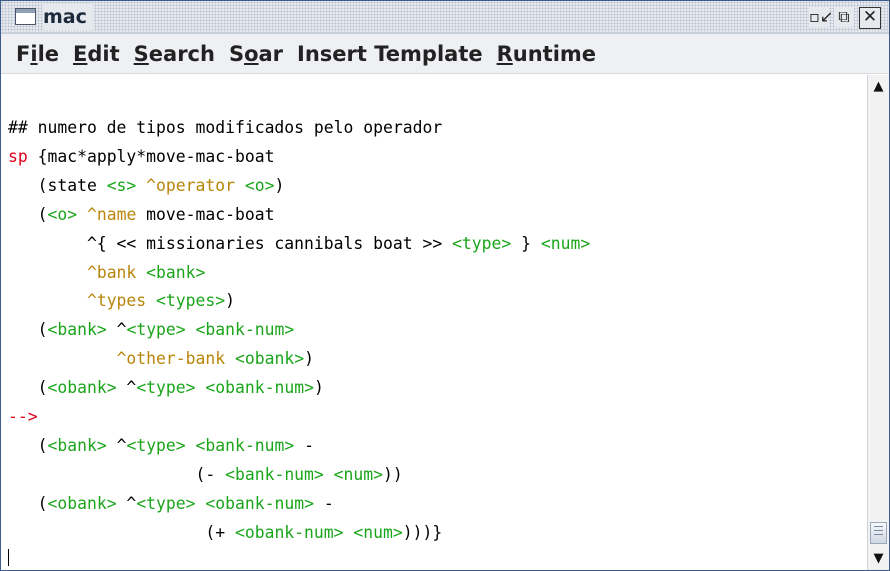  I want to click on menu-soar: Soar, so click(256, 54).